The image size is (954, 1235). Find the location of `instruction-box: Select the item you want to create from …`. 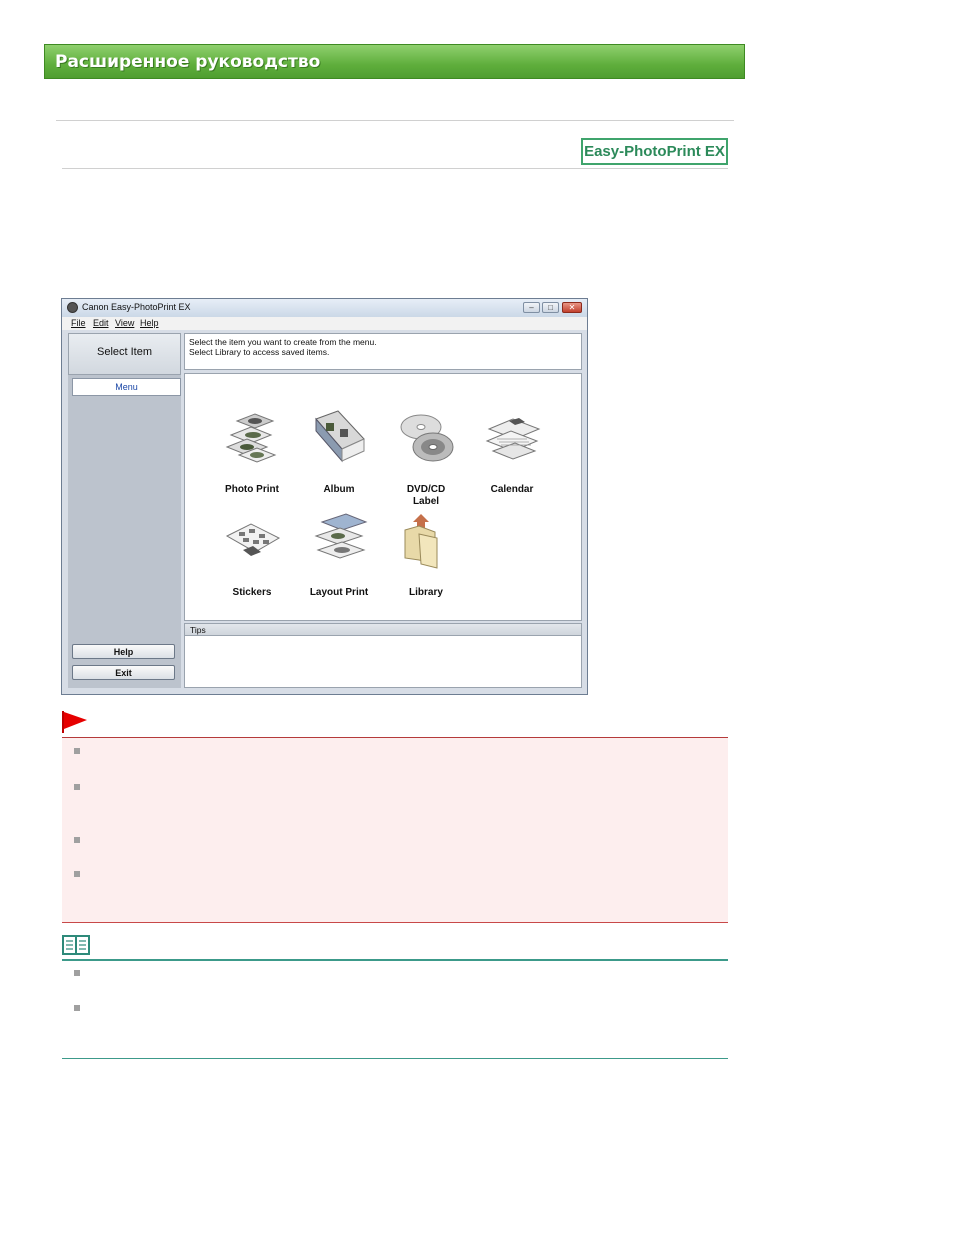

instruction-box: Select the item you want to create from … is located at coordinates (383, 351).